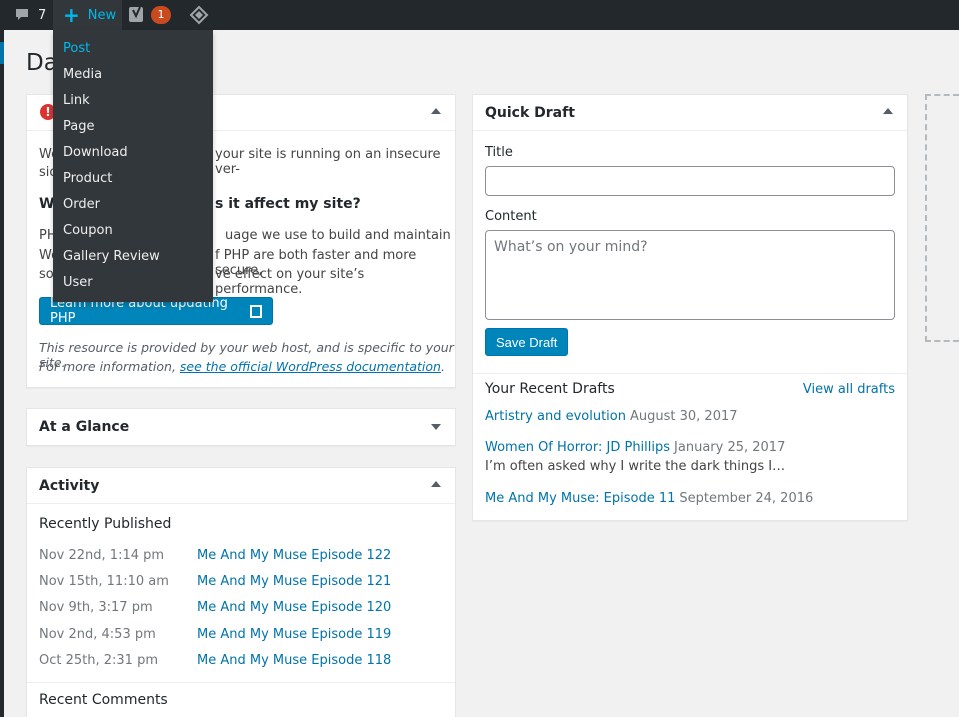 The image size is (959, 717). Describe the element at coordinates (746, 498) in the screenshot. I see `draft-date: September 24, 2016` at that location.